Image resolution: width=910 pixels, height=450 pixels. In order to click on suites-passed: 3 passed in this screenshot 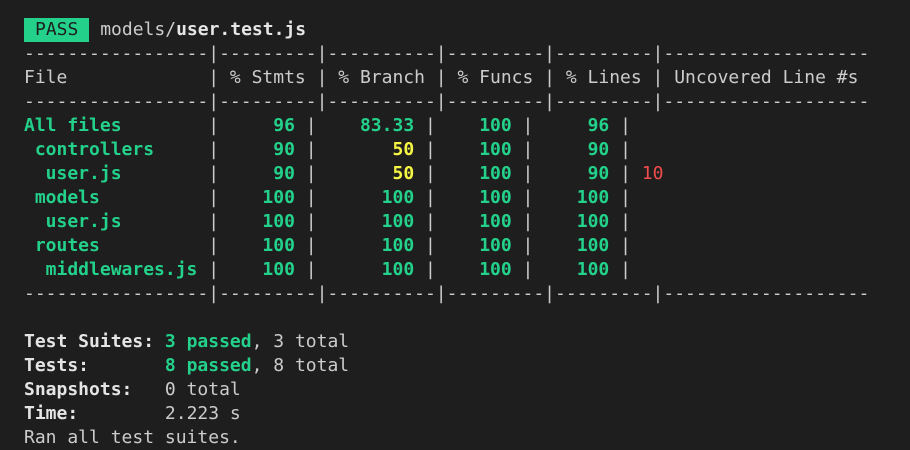, I will do `click(208, 341)`.